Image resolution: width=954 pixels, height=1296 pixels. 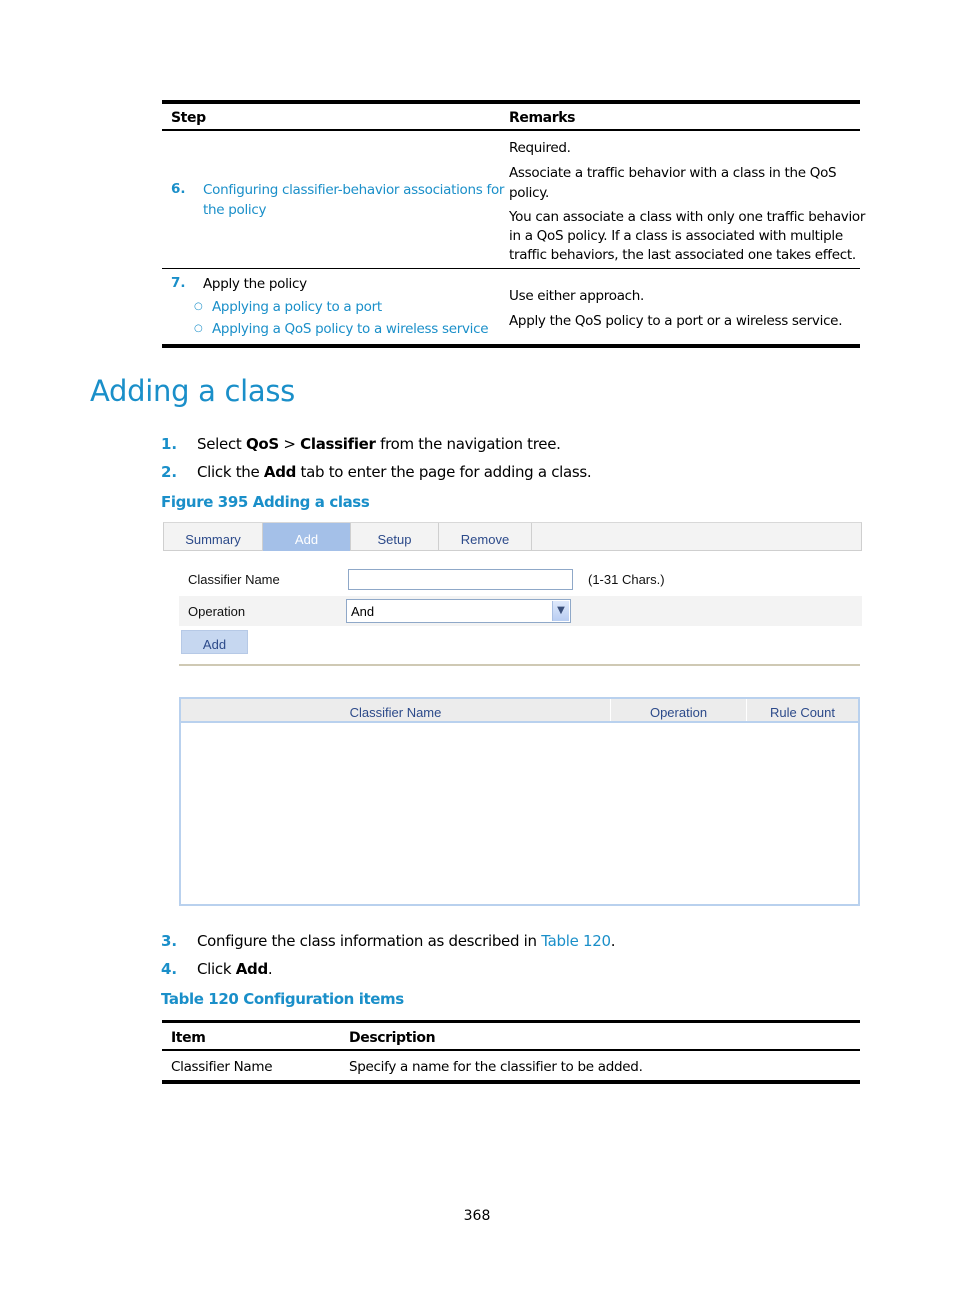 I want to click on remark-either: Use either approach., so click(x=577, y=296).